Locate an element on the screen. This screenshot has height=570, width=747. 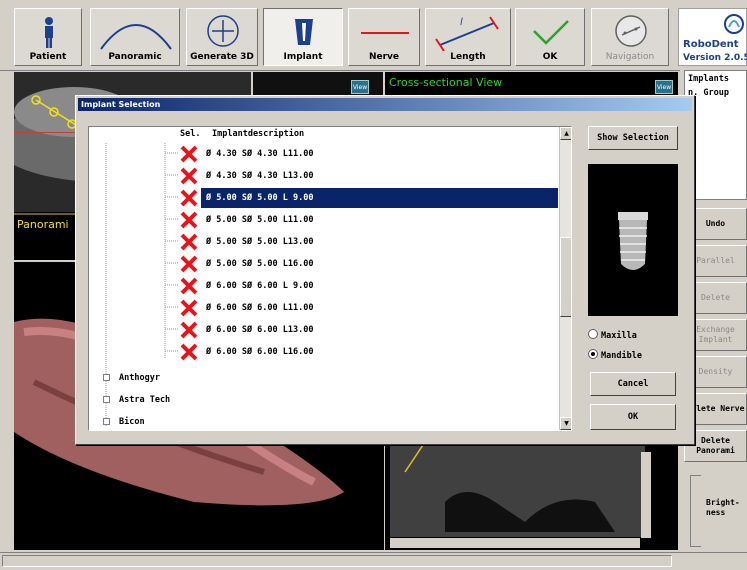
checkmark-icon is located at coordinates (550, 31).